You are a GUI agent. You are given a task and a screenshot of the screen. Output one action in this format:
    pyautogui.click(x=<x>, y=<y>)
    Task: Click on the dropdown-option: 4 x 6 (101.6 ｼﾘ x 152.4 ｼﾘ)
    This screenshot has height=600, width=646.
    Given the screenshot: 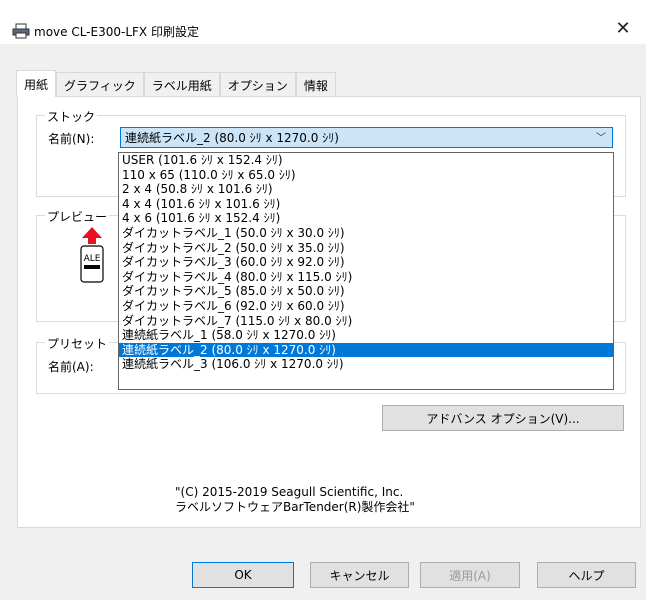 What is the action you would take?
    pyautogui.click(x=366, y=218)
    